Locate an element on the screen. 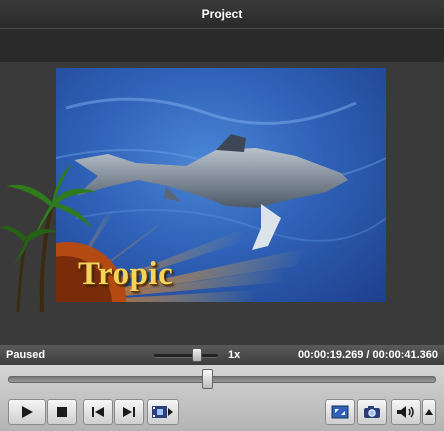  chevron-up-icon is located at coordinates (429, 412).